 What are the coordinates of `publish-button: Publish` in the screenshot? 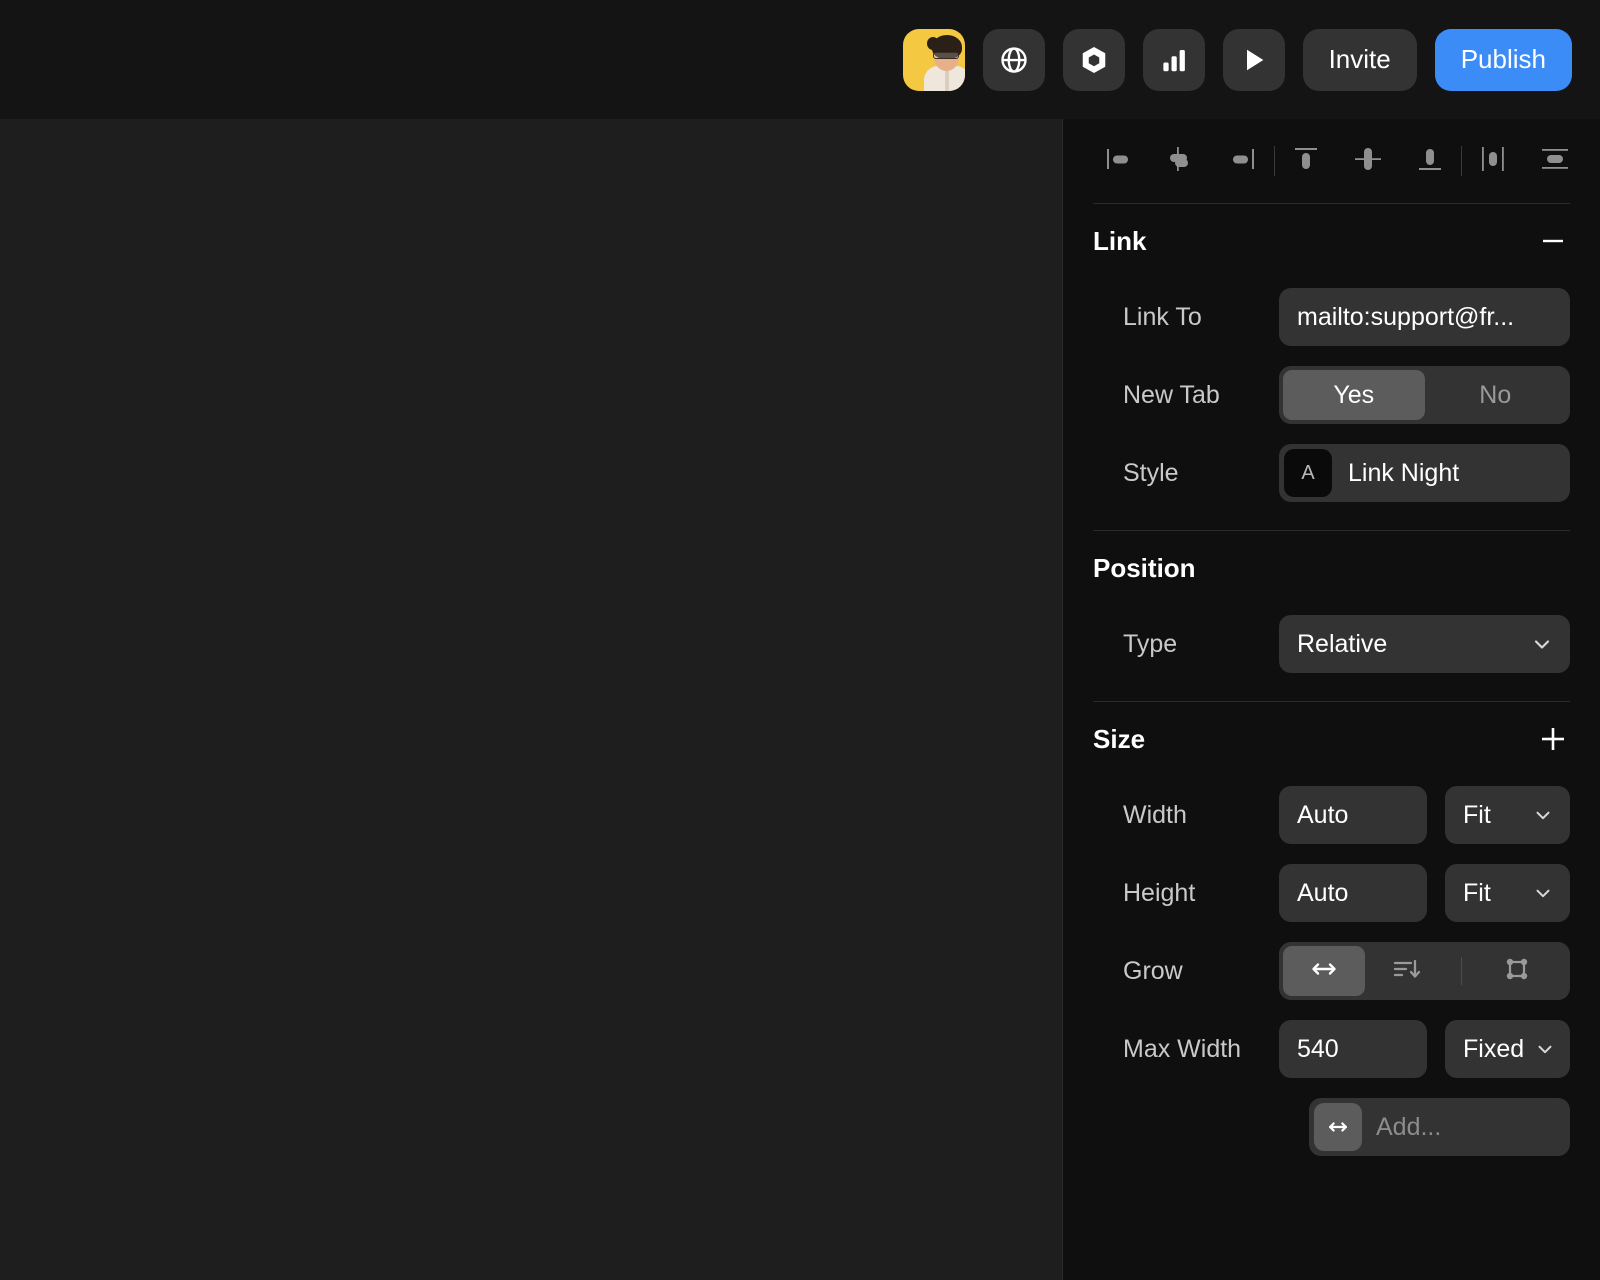 It's located at (1503, 59).